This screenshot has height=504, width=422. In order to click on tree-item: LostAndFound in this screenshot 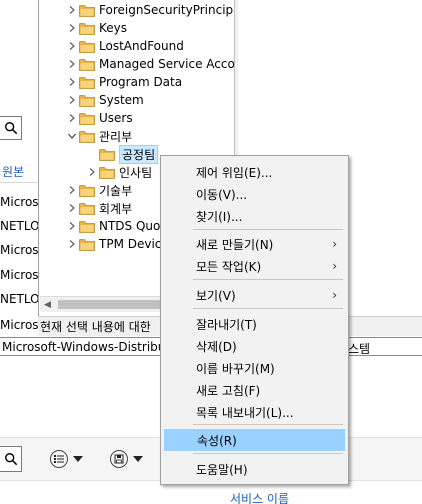, I will do `click(124, 46)`.